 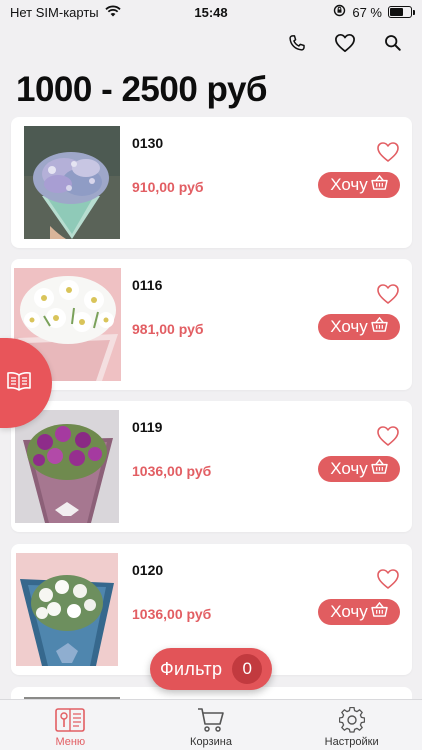 I want to click on filter-label: Фильтр, so click(x=191, y=668).